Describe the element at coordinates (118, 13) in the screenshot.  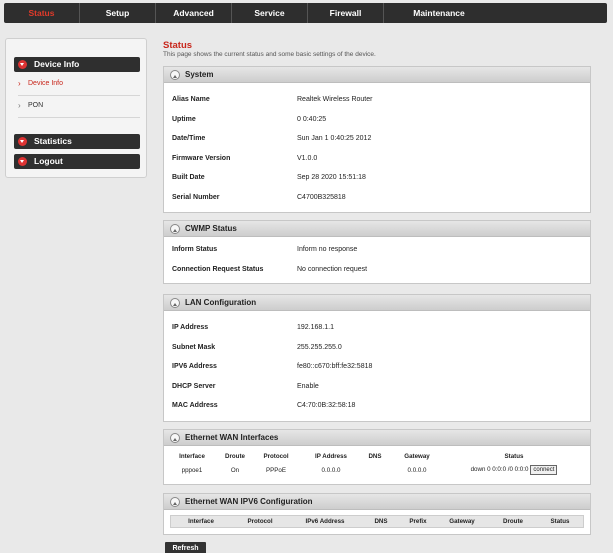
I see `nav-setup: Setup` at that location.